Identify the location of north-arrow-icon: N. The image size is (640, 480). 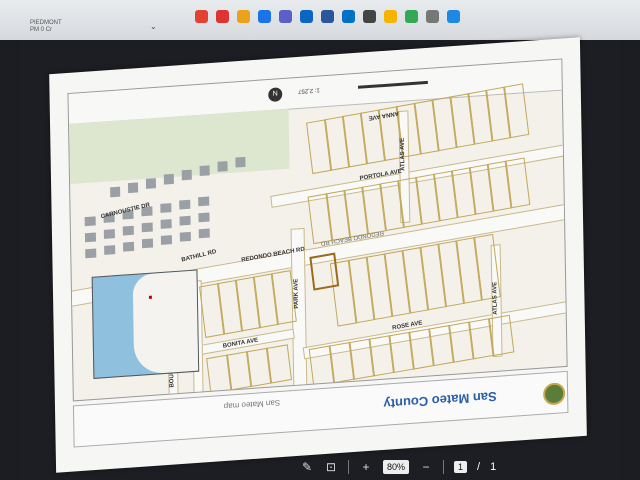
(275, 95).